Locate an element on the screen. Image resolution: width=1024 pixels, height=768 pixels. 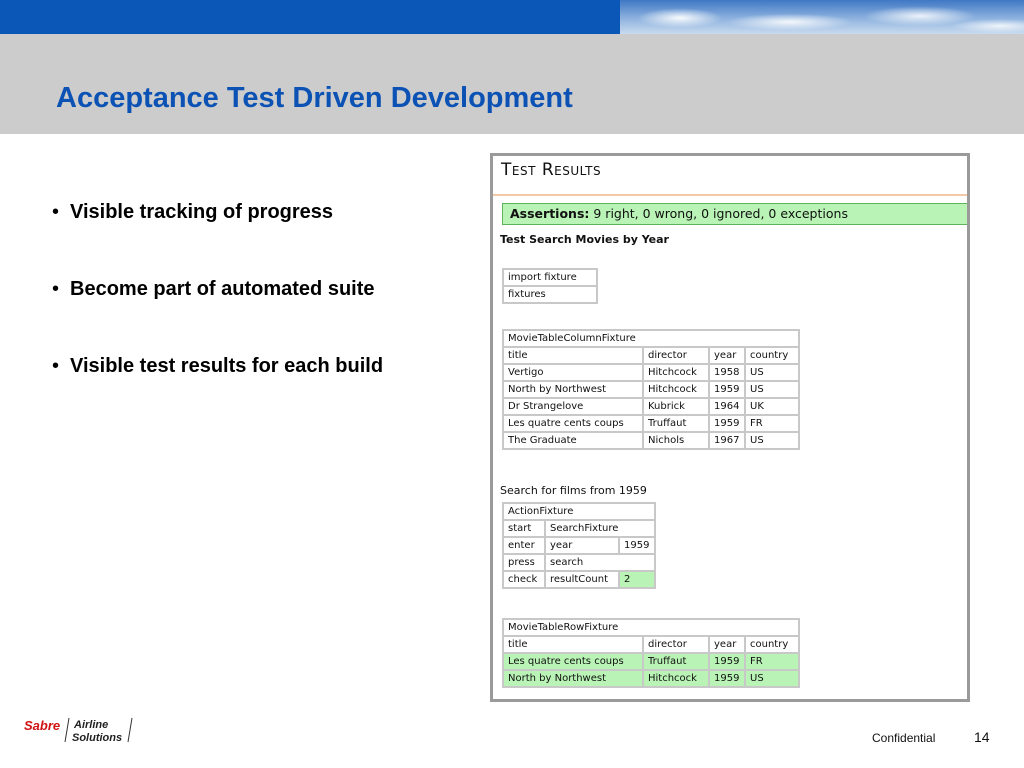
movie-row: The Graduate Nichols 1967 US is located at coordinates (651, 440).